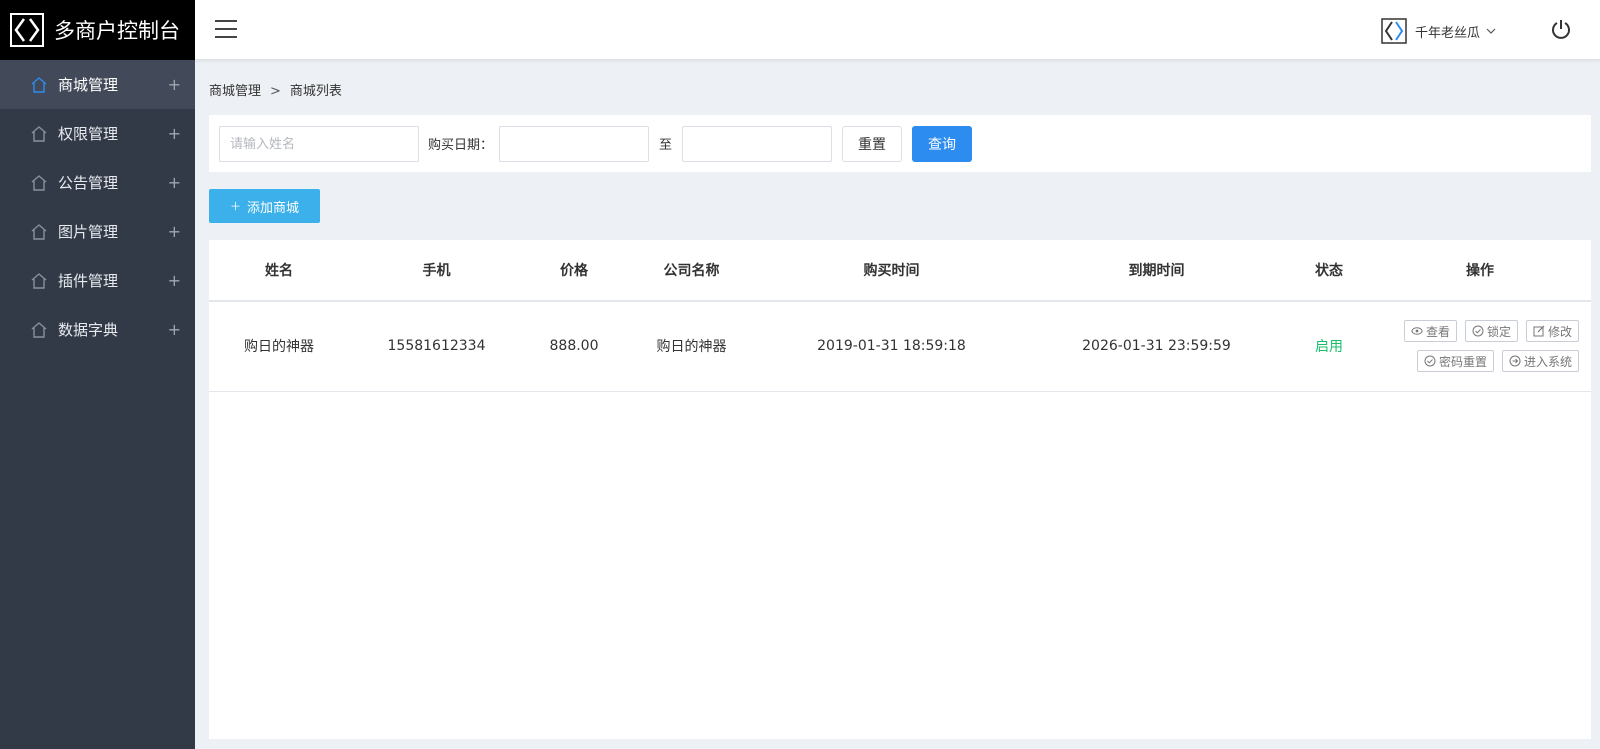 The image size is (1600, 749). I want to click on reset-password-button: 密码重置, so click(1455, 361).